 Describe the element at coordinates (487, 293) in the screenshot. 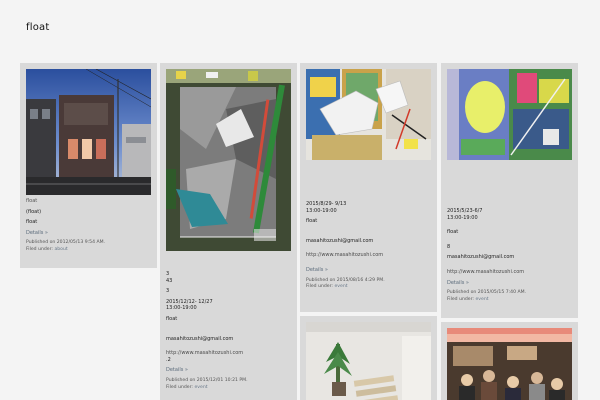

I see `published-date: Published on 2015/05/15 7:40 AM.` at that location.